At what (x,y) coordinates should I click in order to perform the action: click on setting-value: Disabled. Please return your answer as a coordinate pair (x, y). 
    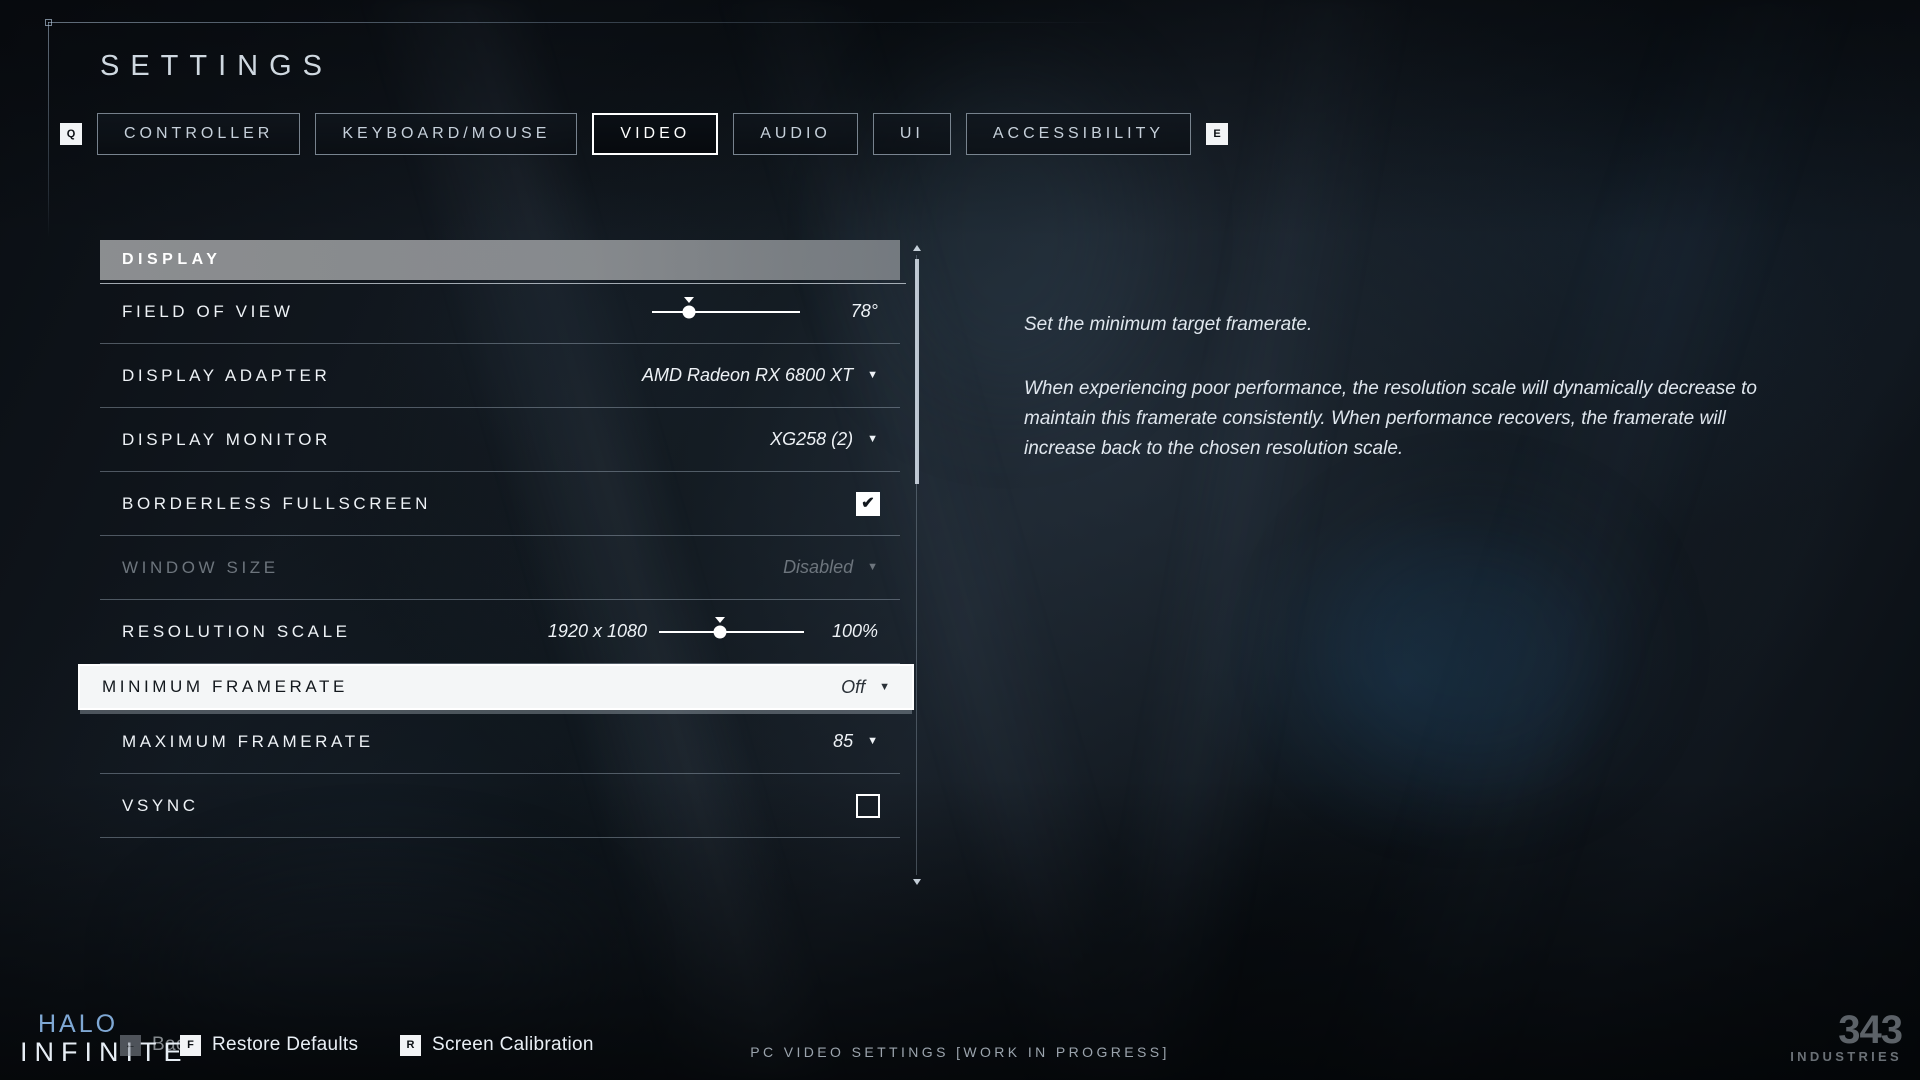
    Looking at the image, I should click on (818, 567).